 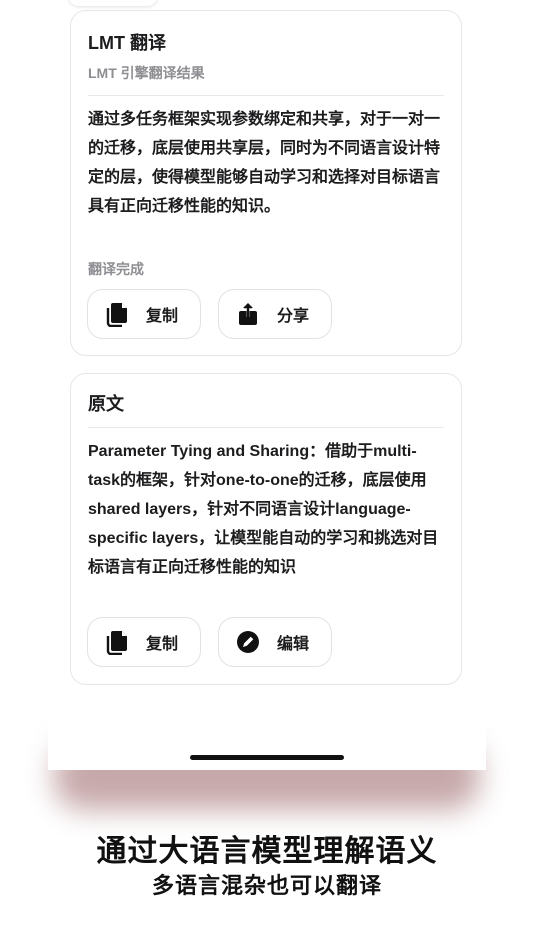 What do you see at coordinates (248, 314) in the screenshot?
I see `share-icon` at bounding box center [248, 314].